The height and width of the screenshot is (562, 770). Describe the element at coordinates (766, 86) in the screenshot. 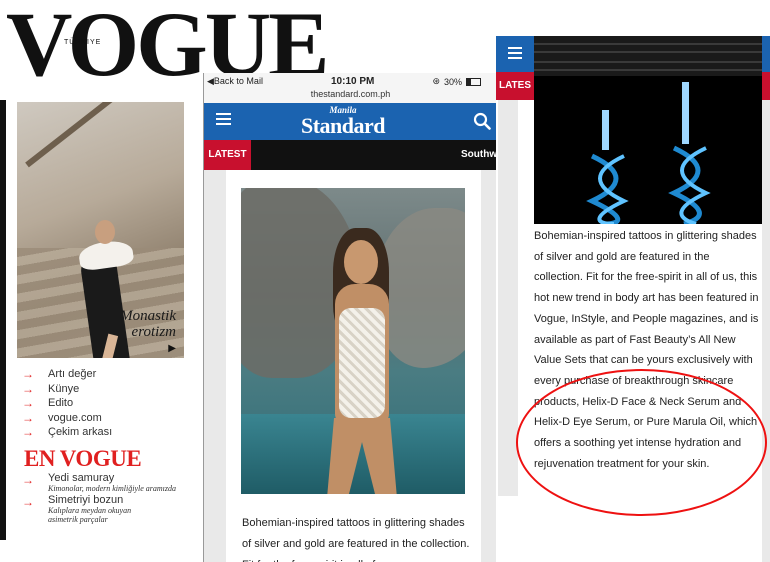

I see `right-edge-ticker` at that location.